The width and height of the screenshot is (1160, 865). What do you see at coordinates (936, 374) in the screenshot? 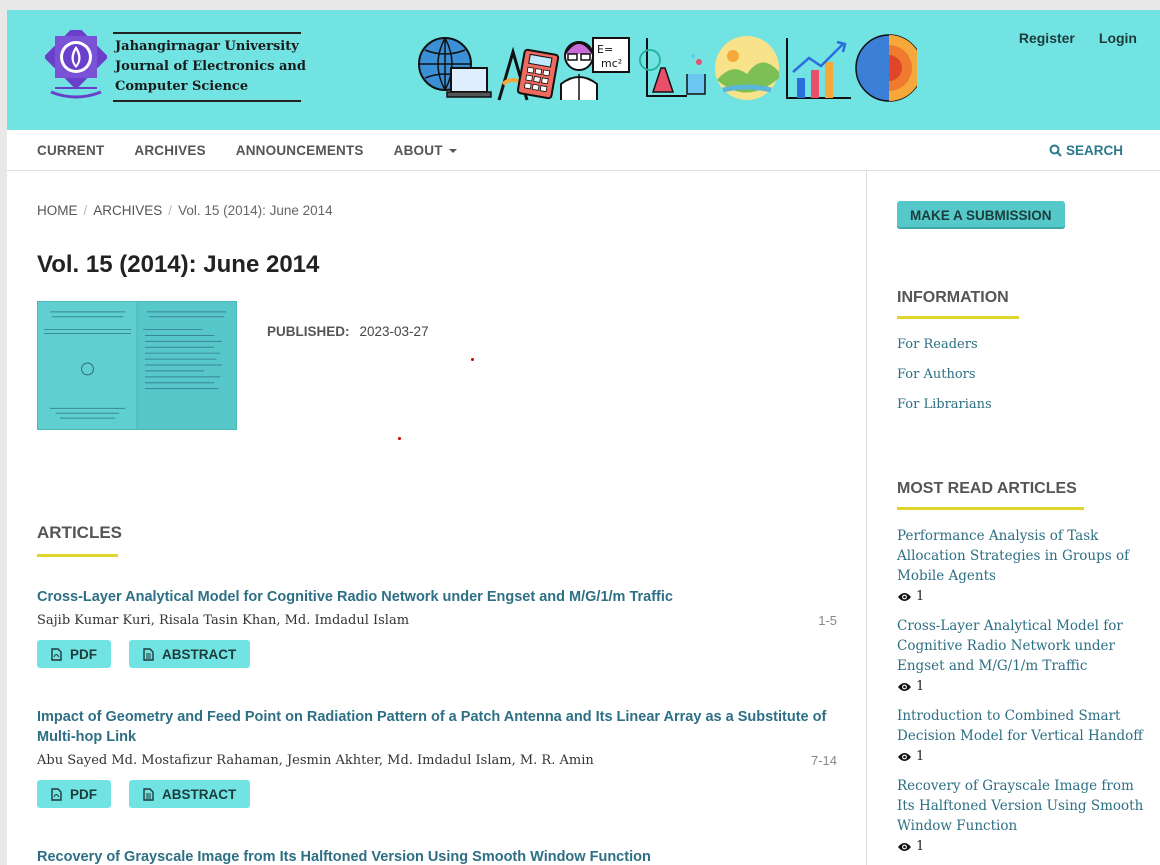
I see `info-link-authors: For Authors` at bounding box center [936, 374].